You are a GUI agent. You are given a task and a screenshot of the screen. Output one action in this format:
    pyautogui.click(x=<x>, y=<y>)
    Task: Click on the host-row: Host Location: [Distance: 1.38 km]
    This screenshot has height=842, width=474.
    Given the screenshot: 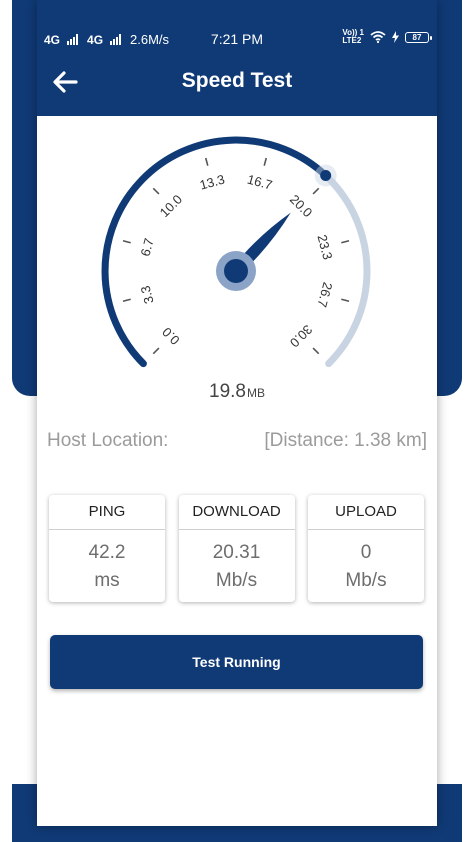 What is the action you would take?
    pyautogui.click(x=237, y=441)
    